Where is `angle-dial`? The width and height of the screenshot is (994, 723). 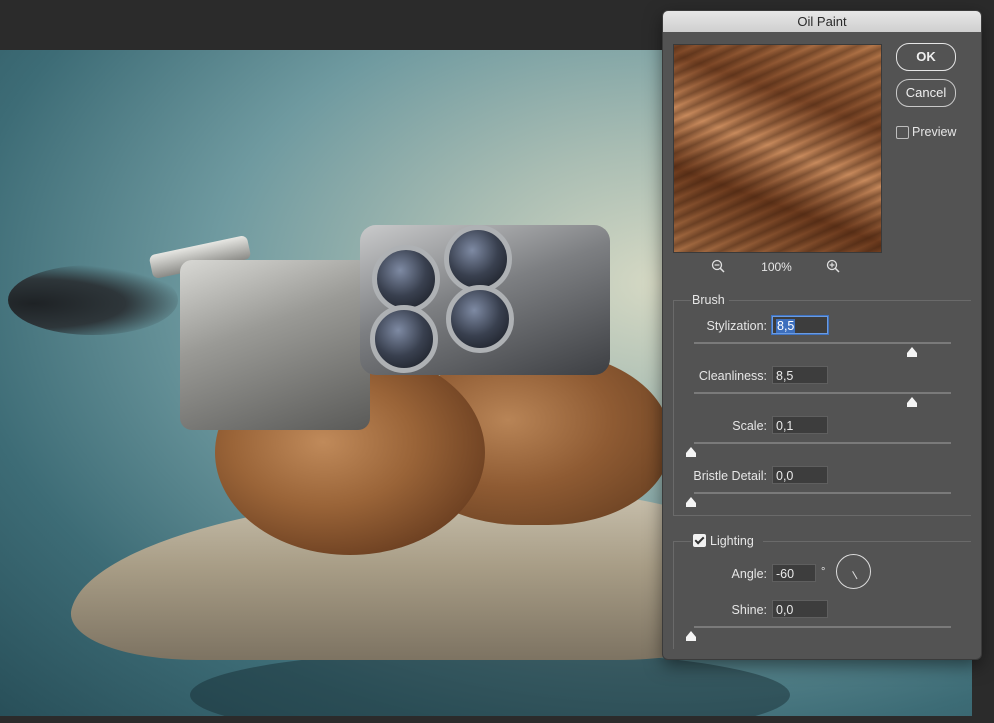
angle-dial is located at coordinates (853, 571).